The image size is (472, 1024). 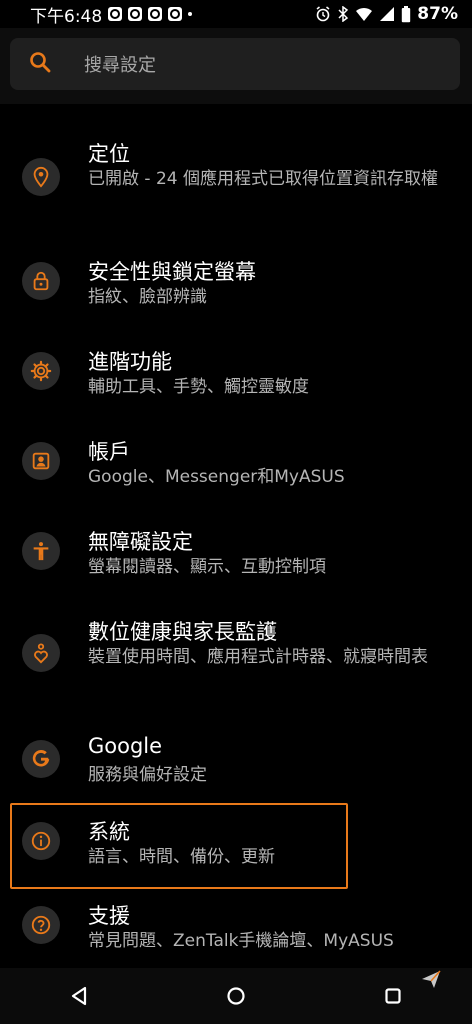 I want to click on settings-item-digital-wellbeing: 數位健康與家長監護 裝置使用時間、應用程式計時器、就寢時間表, so click(x=236, y=658).